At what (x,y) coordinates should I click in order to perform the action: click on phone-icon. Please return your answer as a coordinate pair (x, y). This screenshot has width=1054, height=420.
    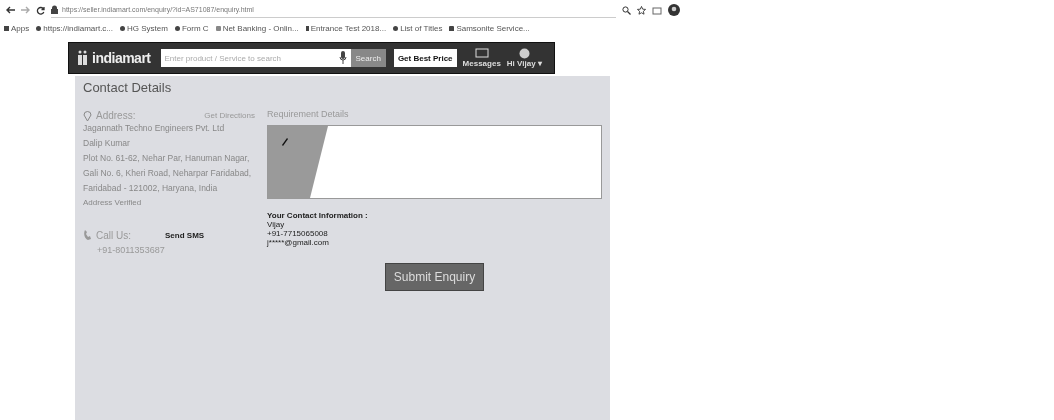
    Looking at the image, I should click on (87, 235).